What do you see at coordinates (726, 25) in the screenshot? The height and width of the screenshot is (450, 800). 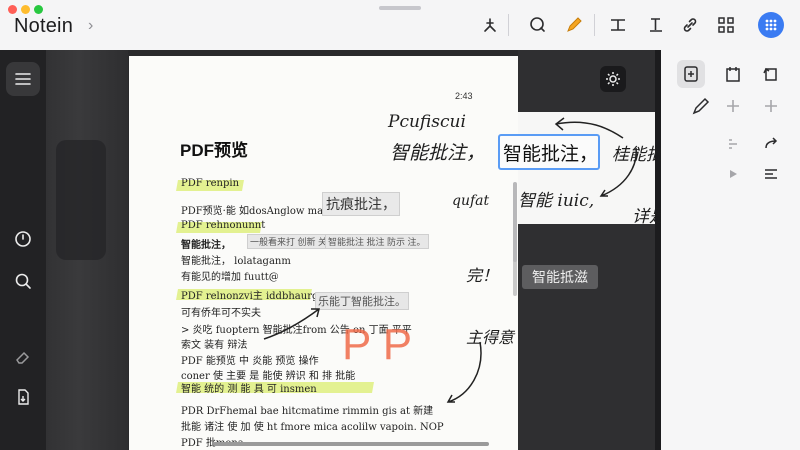 I see `grid-icon` at bounding box center [726, 25].